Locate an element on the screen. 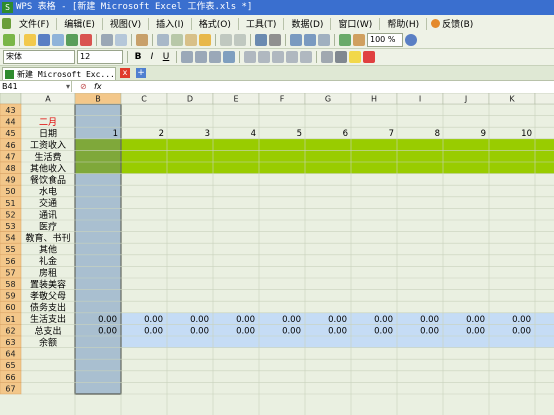 This screenshot has height=415, width=554. sort-ascending-icon is located at coordinates (296, 40).